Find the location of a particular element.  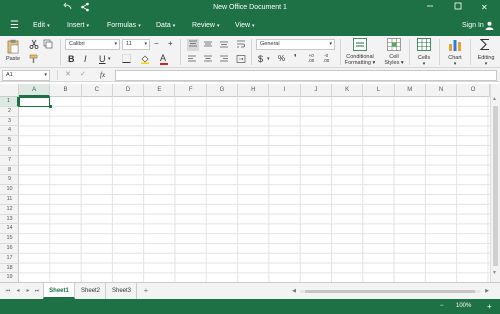

row-header: 1 is located at coordinates (9, 102).